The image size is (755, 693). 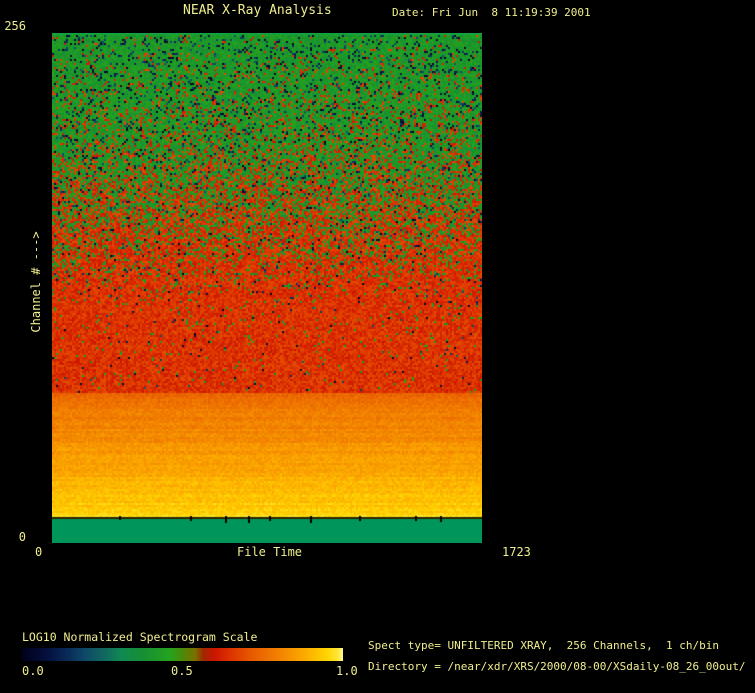 What do you see at coordinates (33, 671) in the screenshot?
I see `colorbar-tick-min: 0.0` at bounding box center [33, 671].